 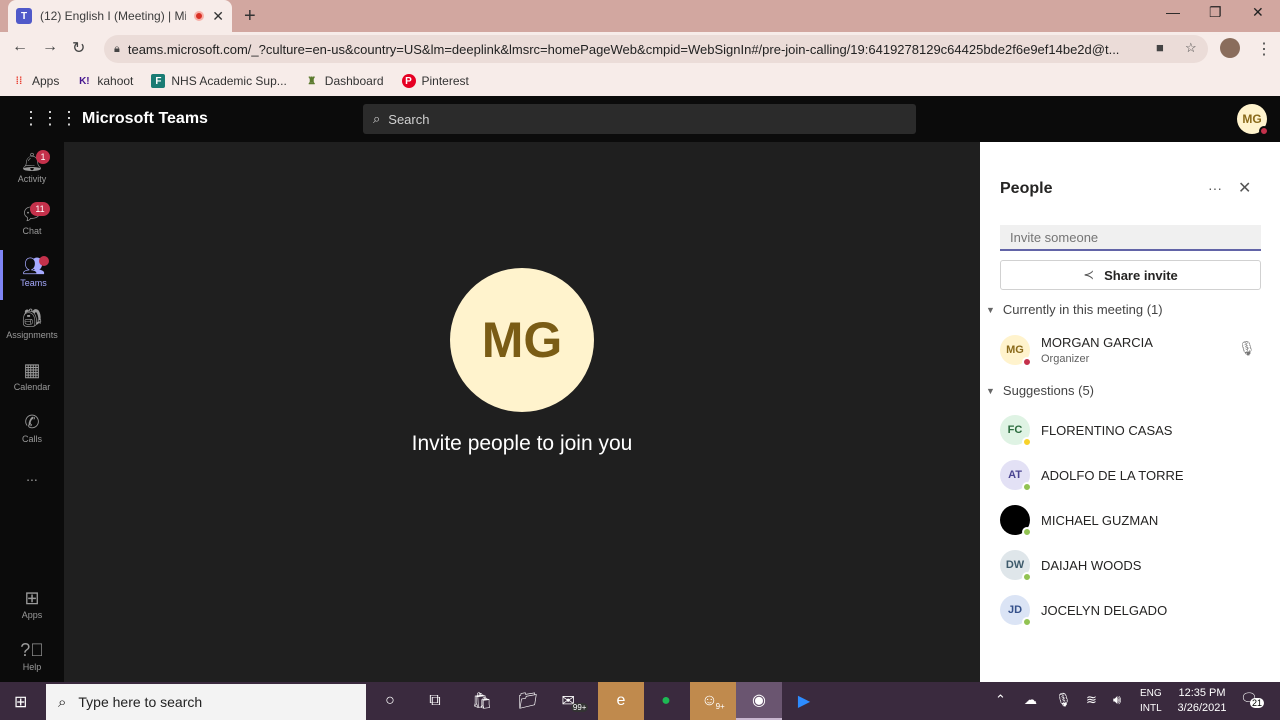 I want to click on rail-item-apps: ⊞ Apps, so click(x=32, y=607).